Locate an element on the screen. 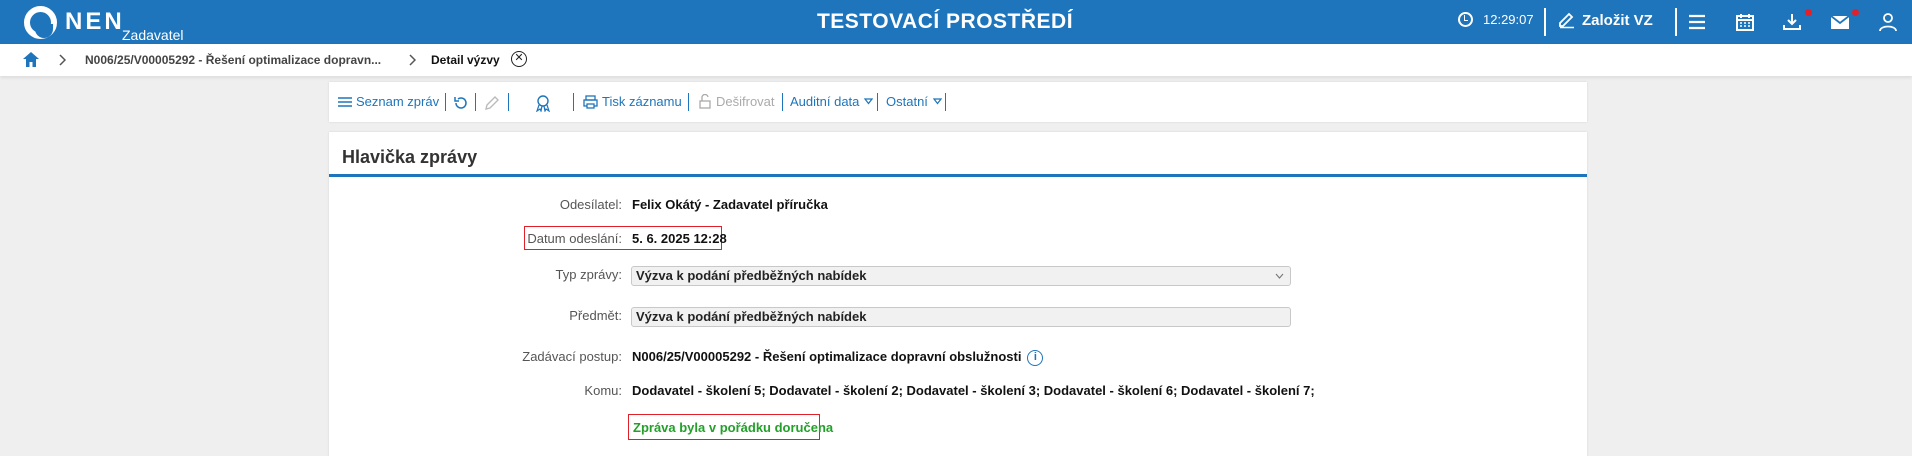  refresh-icon is located at coordinates (461, 103).